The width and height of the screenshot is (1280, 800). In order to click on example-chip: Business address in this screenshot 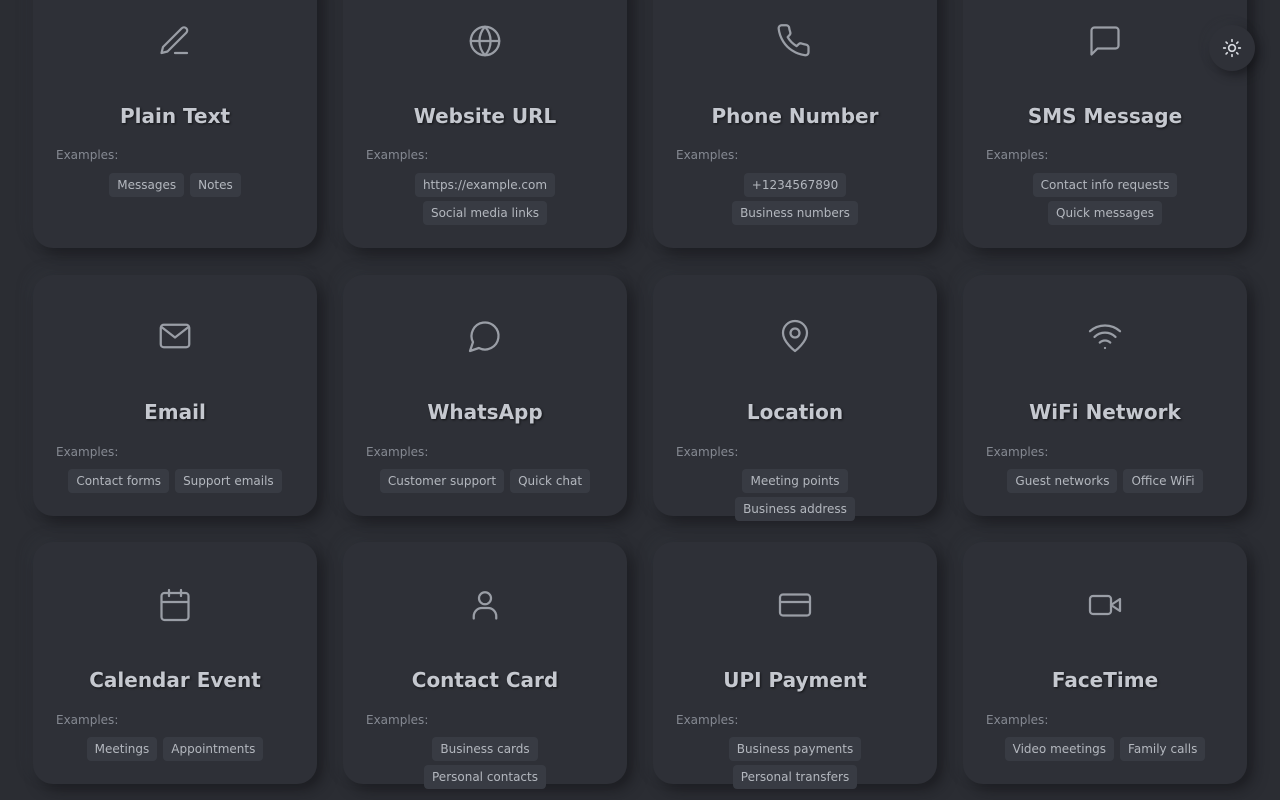, I will do `click(795, 509)`.